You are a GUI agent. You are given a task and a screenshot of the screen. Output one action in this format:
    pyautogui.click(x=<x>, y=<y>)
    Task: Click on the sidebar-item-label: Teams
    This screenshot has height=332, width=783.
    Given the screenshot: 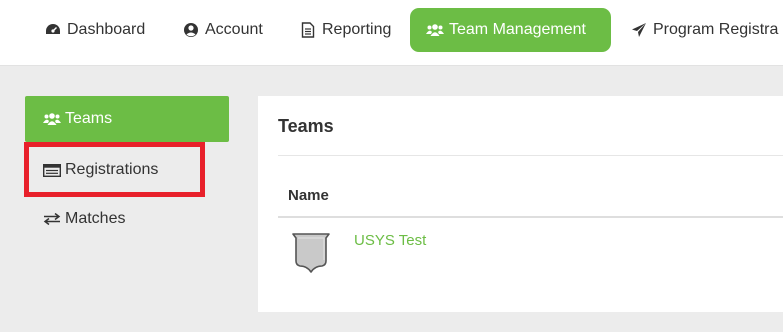 What is the action you would take?
    pyautogui.click(x=89, y=118)
    